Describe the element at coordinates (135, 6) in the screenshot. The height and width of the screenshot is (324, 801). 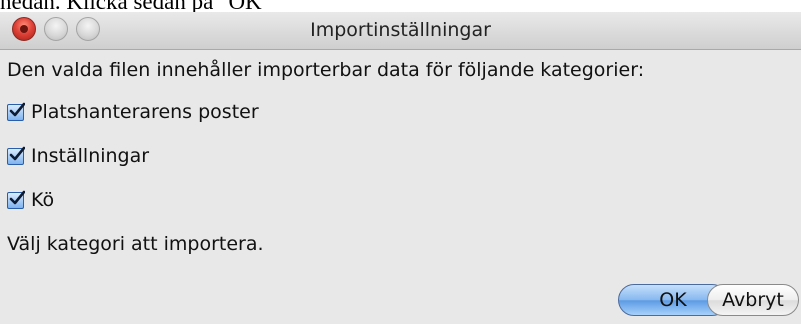
I see `background-document-text: nedan. Klicka sedan på "OK"` at that location.